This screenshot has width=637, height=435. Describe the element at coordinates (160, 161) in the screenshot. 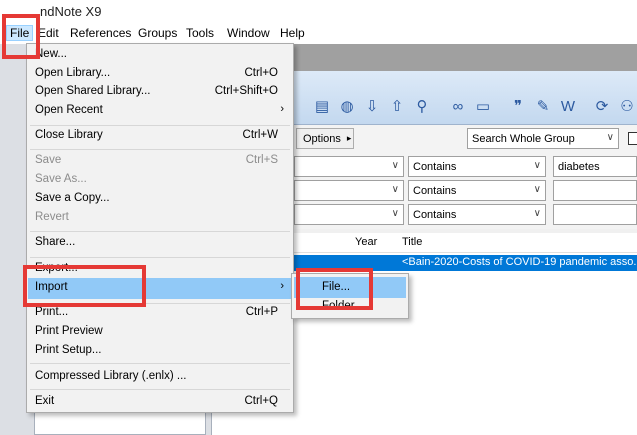

I see `menu-item-save: Save Ctrl+S` at that location.